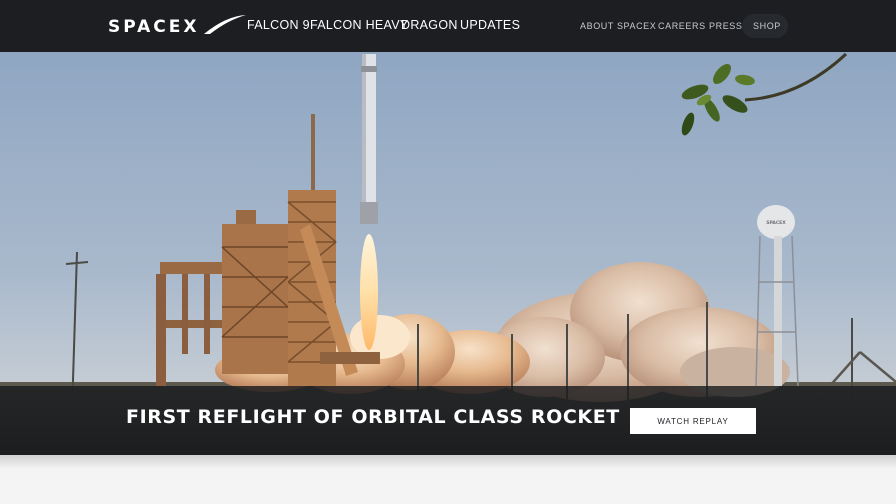 The height and width of the screenshot is (504, 896). Describe the element at coordinates (429, 25) in the screenshot. I see `nav-link-dragon: DRAGON` at that location.